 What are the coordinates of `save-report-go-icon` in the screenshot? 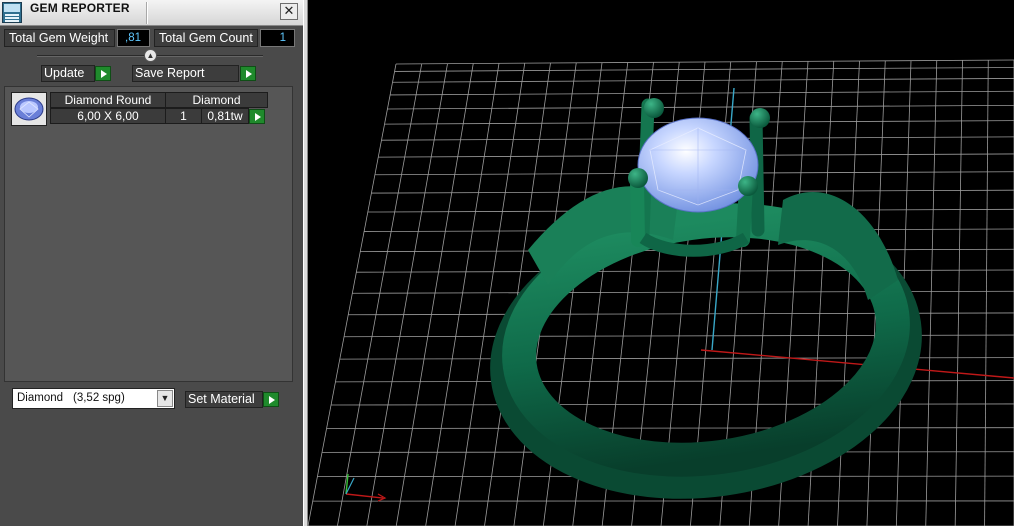 It's located at (248, 73).